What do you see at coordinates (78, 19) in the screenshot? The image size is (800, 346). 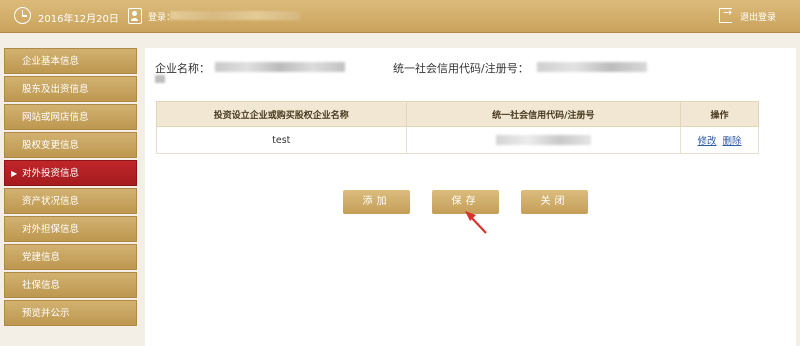 I see `current-date: 2016年12月20日` at bounding box center [78, 19].